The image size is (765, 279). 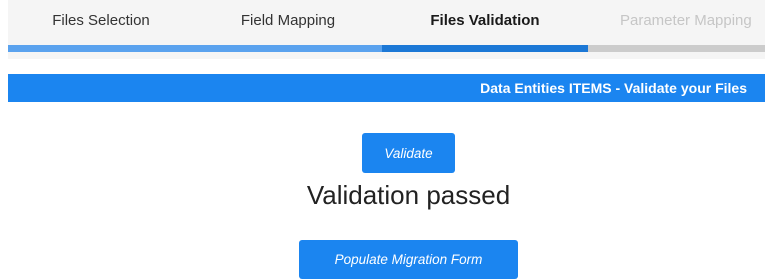 I want to click on step-parameter-mapping: Parameter Mapping, so click(x=676, y=26).